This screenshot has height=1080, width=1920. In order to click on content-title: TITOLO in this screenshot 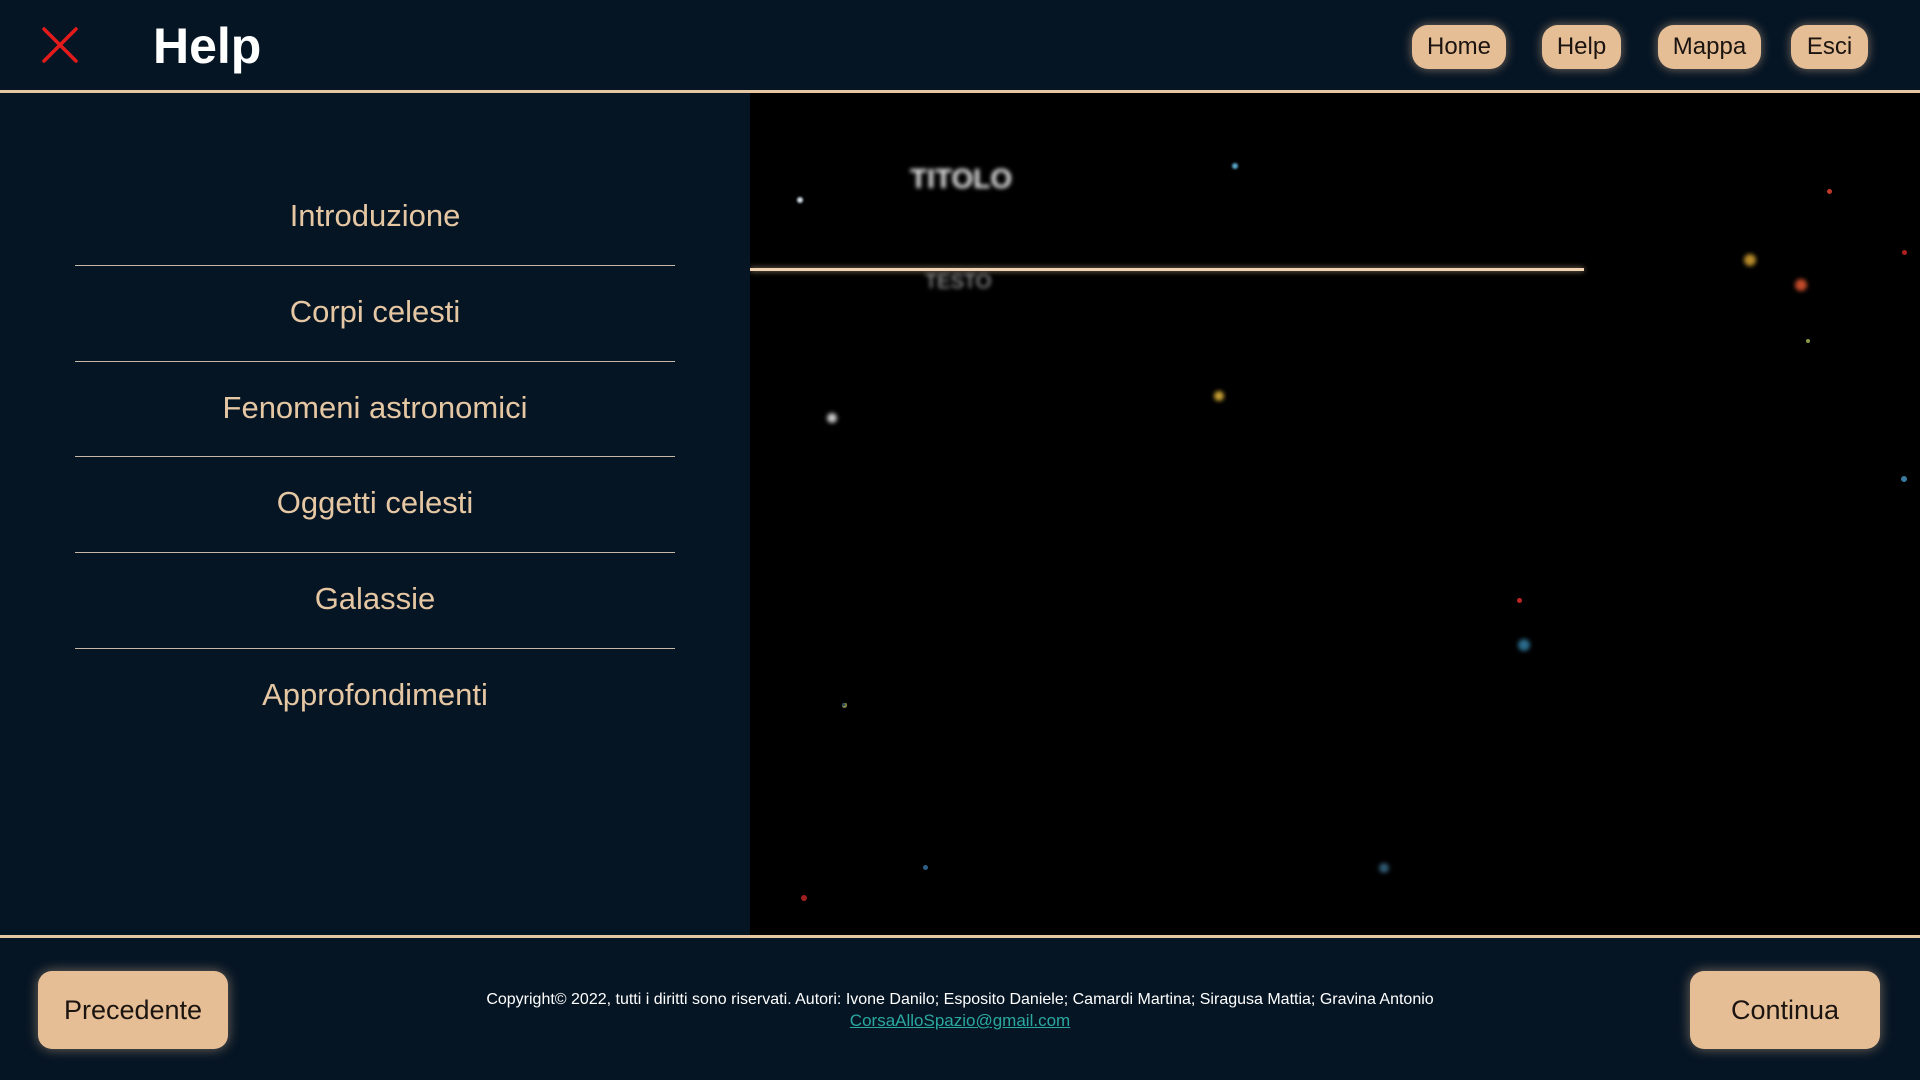, I will do `click(961, 178)`.